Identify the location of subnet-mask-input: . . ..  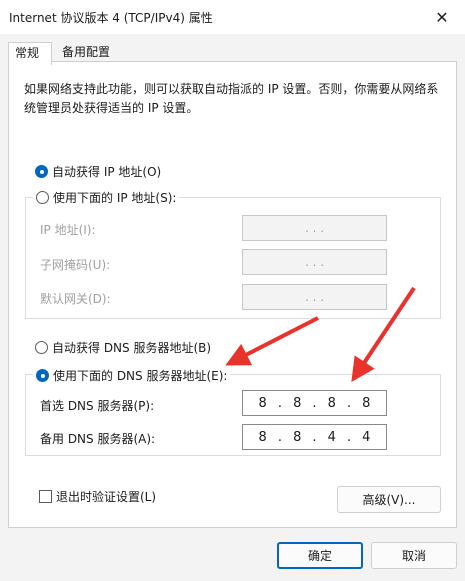
(314, 262).